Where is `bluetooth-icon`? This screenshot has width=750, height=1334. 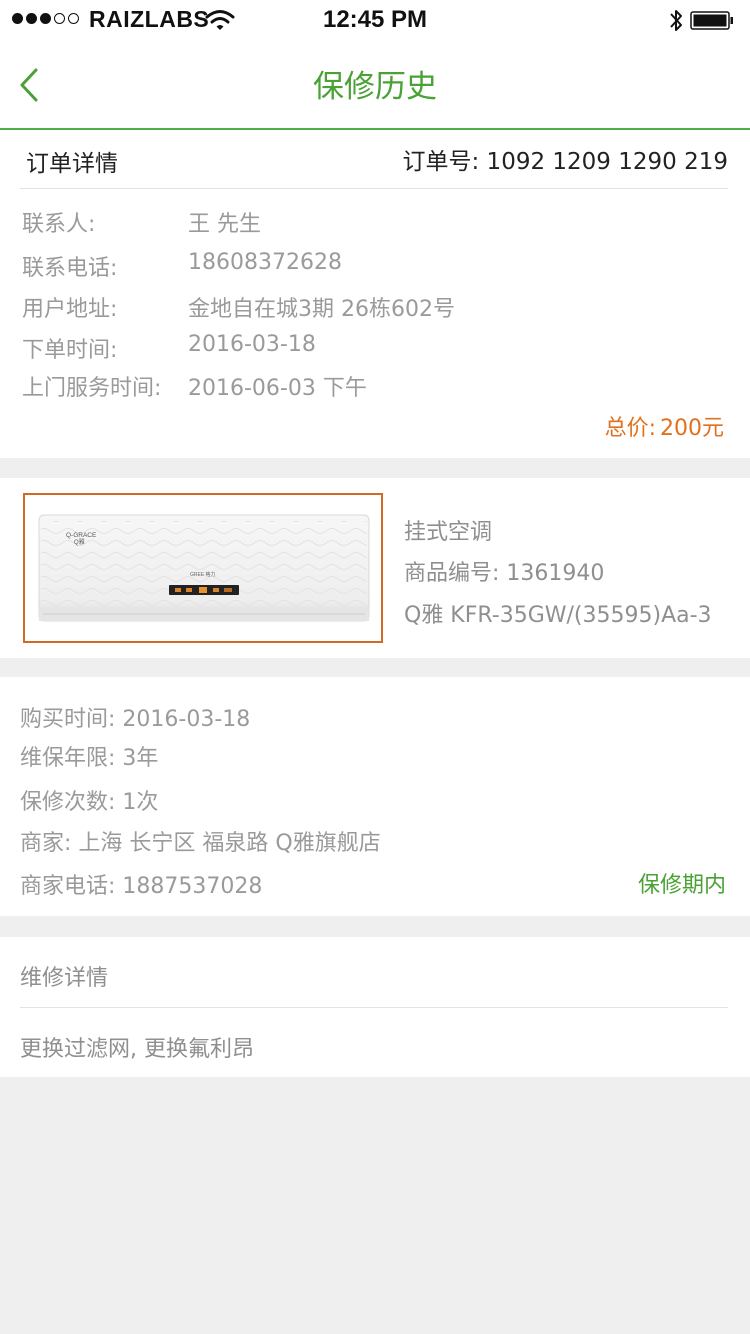
bluetooth-icon is located at coordinates (676, 20).